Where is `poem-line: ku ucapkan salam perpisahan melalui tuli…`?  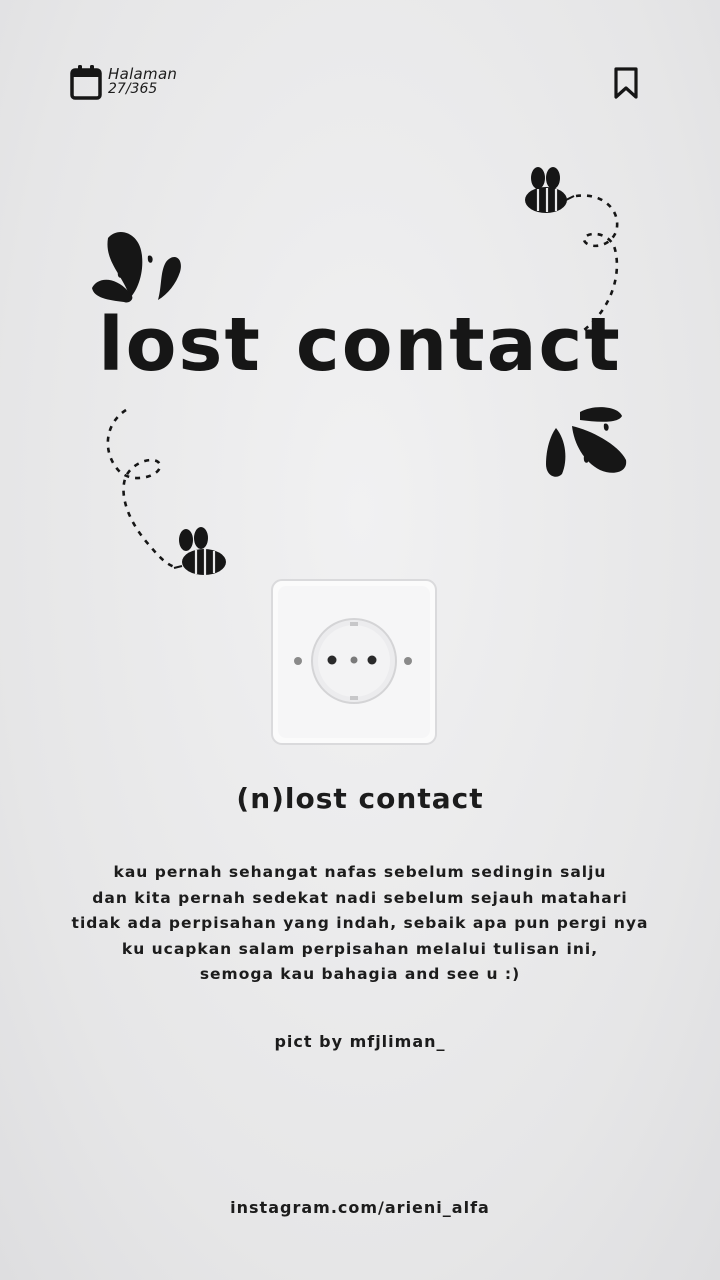 poem-line: ku ucapkan salam perpisahan melalui tuli… is located at coordinates (360, 948).